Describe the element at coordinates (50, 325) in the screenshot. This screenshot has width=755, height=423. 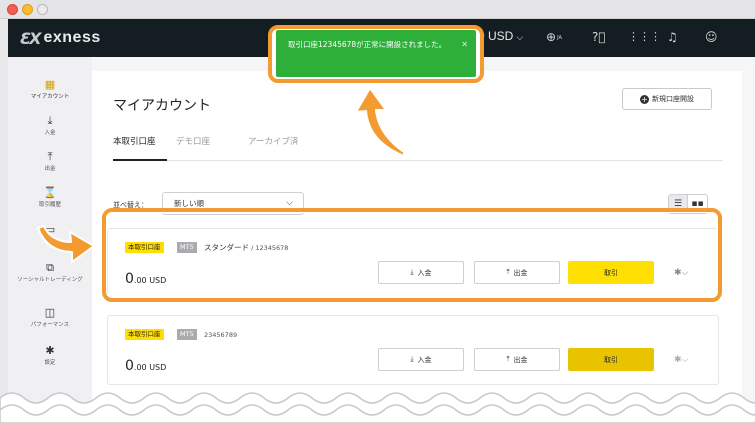
I see `sidebar-item-label: パフォーマンス` at that location.